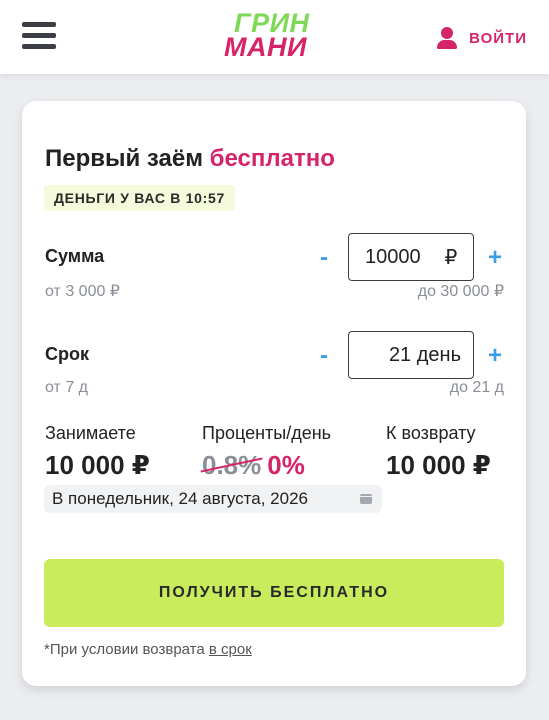 Image resolution: width=549 pixels, height=720 pixels. I want to click on due-date-text: В понедельник, 24 августа, 2026, so click(180, 498).